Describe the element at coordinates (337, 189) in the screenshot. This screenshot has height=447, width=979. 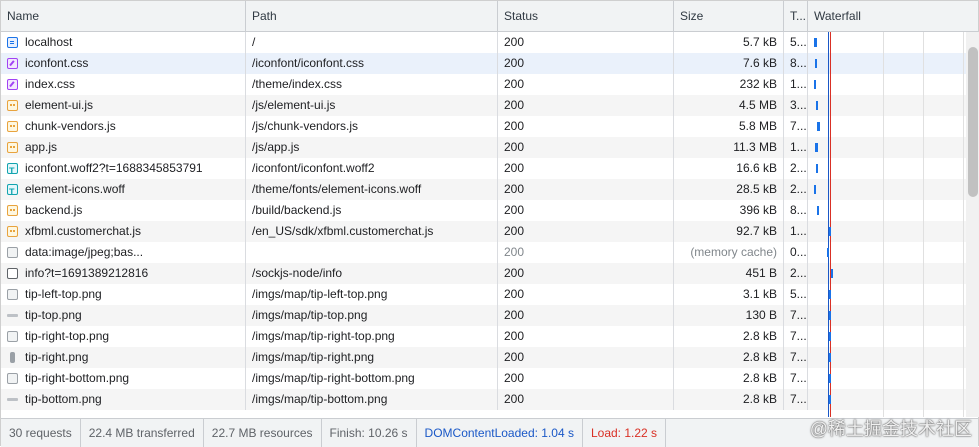
I see `request-path-text: /theme/fonts/element-icons.woff` at that location.